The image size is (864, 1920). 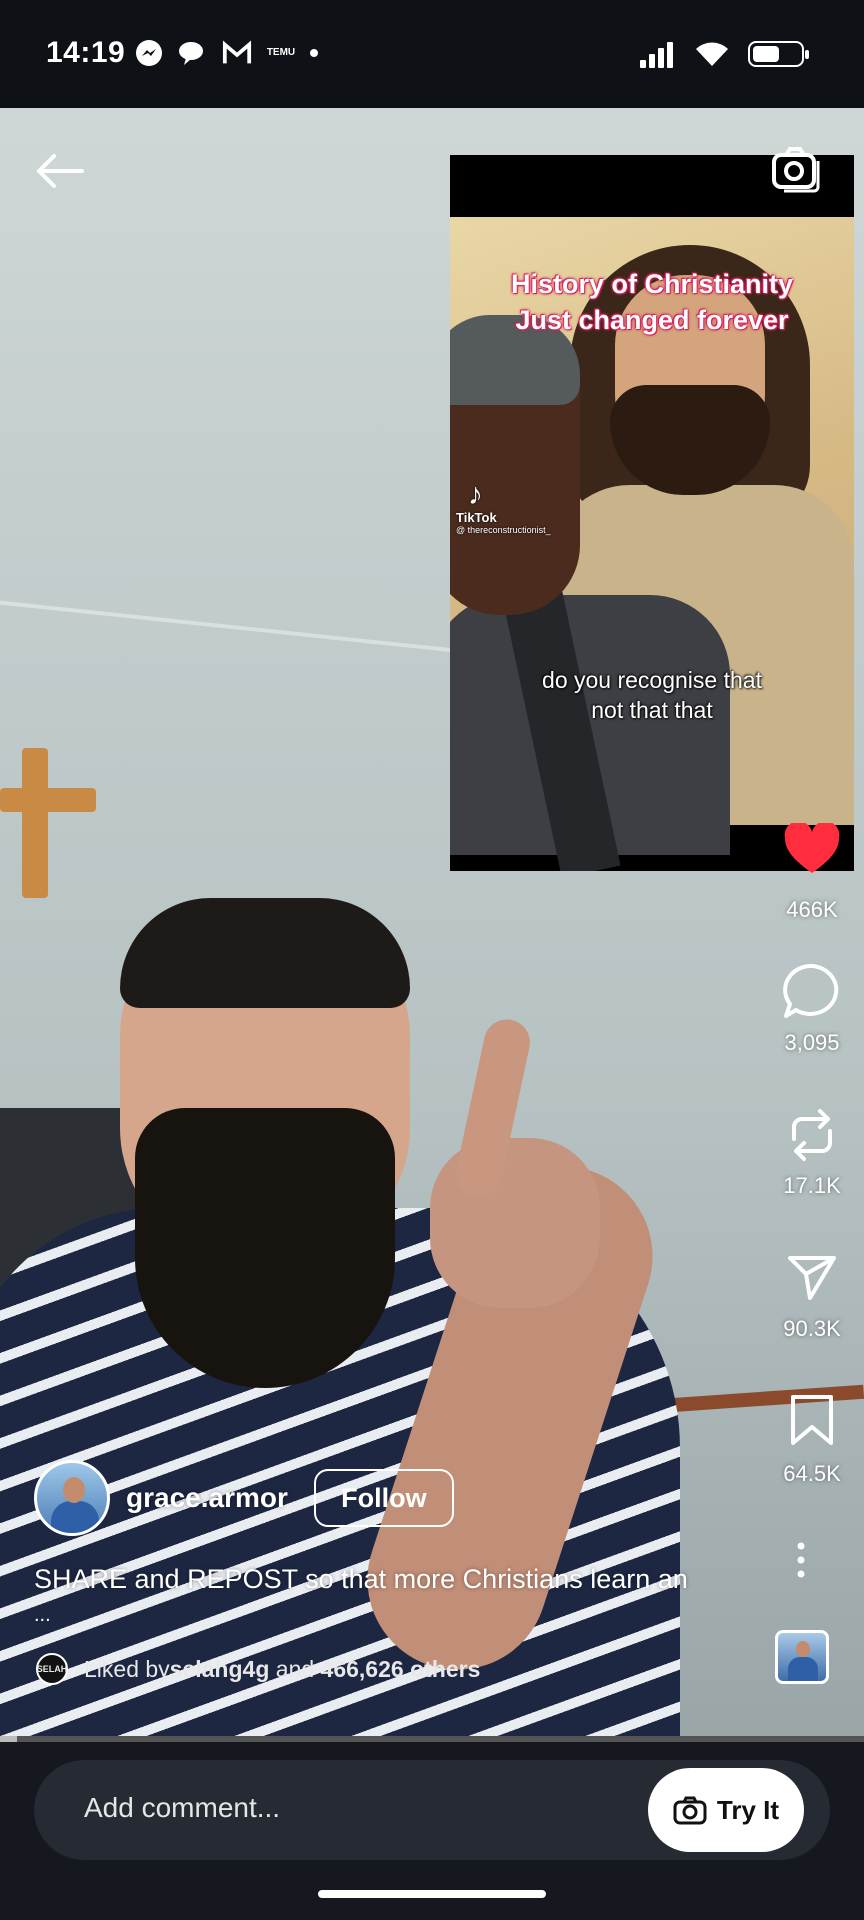 What do you see at coordinates (812, 1420) in the screenshot?
I see `bookmark-icon` at bounding box center [812, 1420].